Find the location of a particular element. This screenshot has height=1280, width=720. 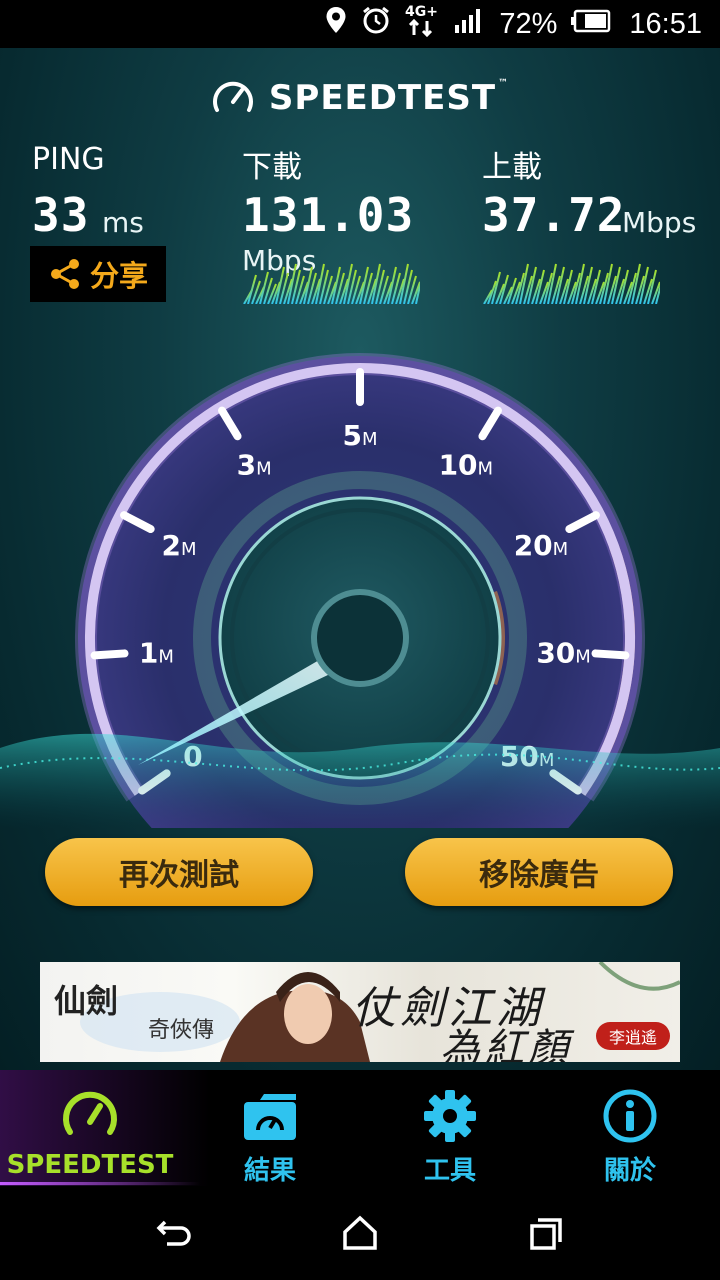

ad-slogan-line2: 為紅顏 is located at coordinates (506, 1044).